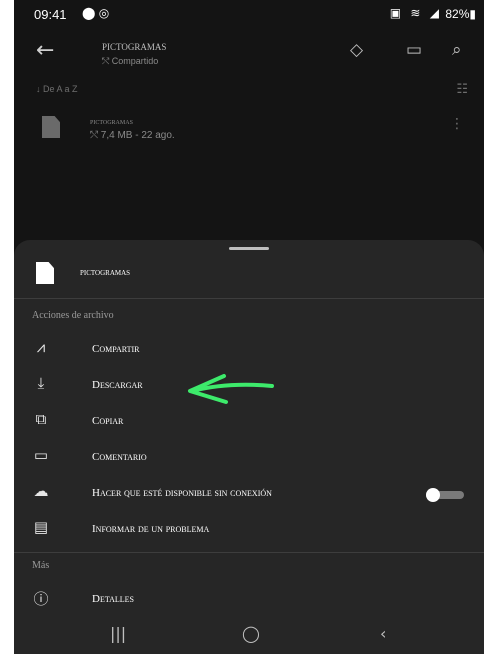 This screenshot has width=492, height=654. I want to click on search-icon: ⌕, so click(457, 50).